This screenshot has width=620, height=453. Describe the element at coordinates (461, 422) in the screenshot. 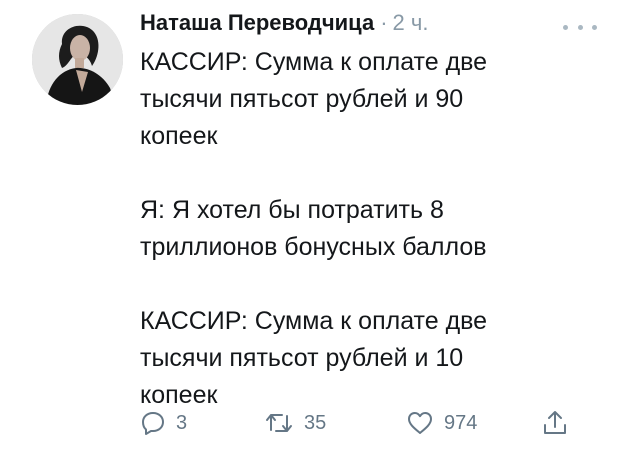

I see `like-count: 974` at that location.